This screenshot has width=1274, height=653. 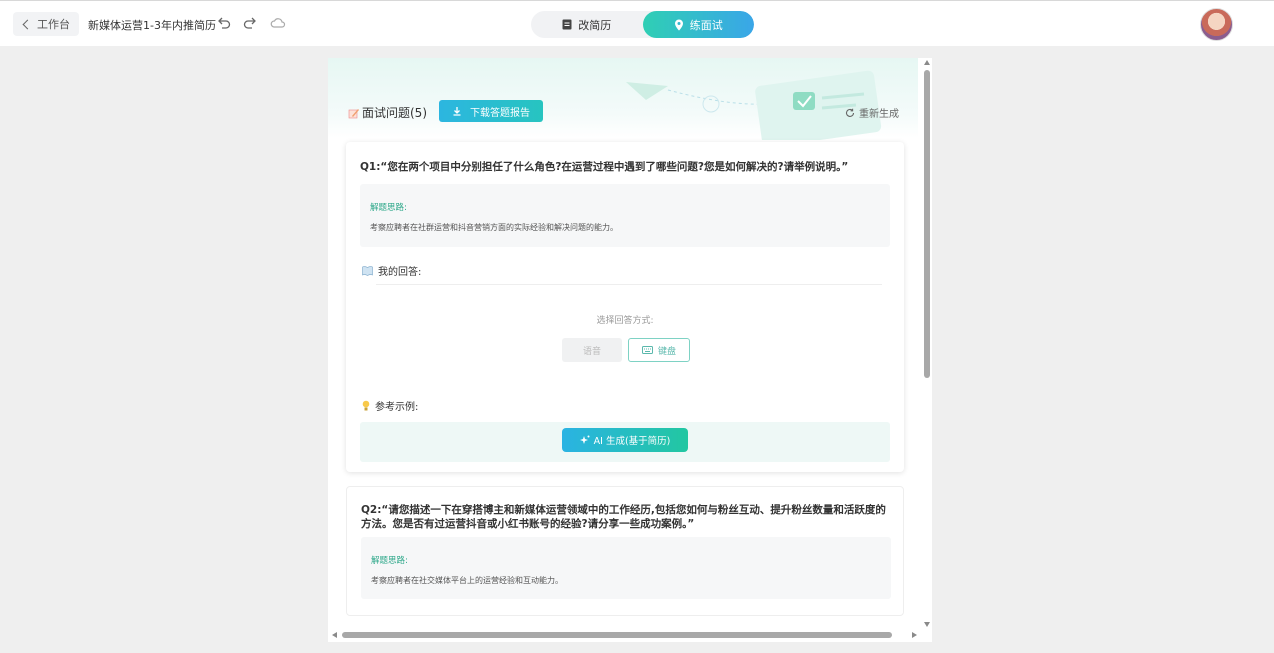 I want to click on horizontal-scrollbar, so click(x=624, y=635).